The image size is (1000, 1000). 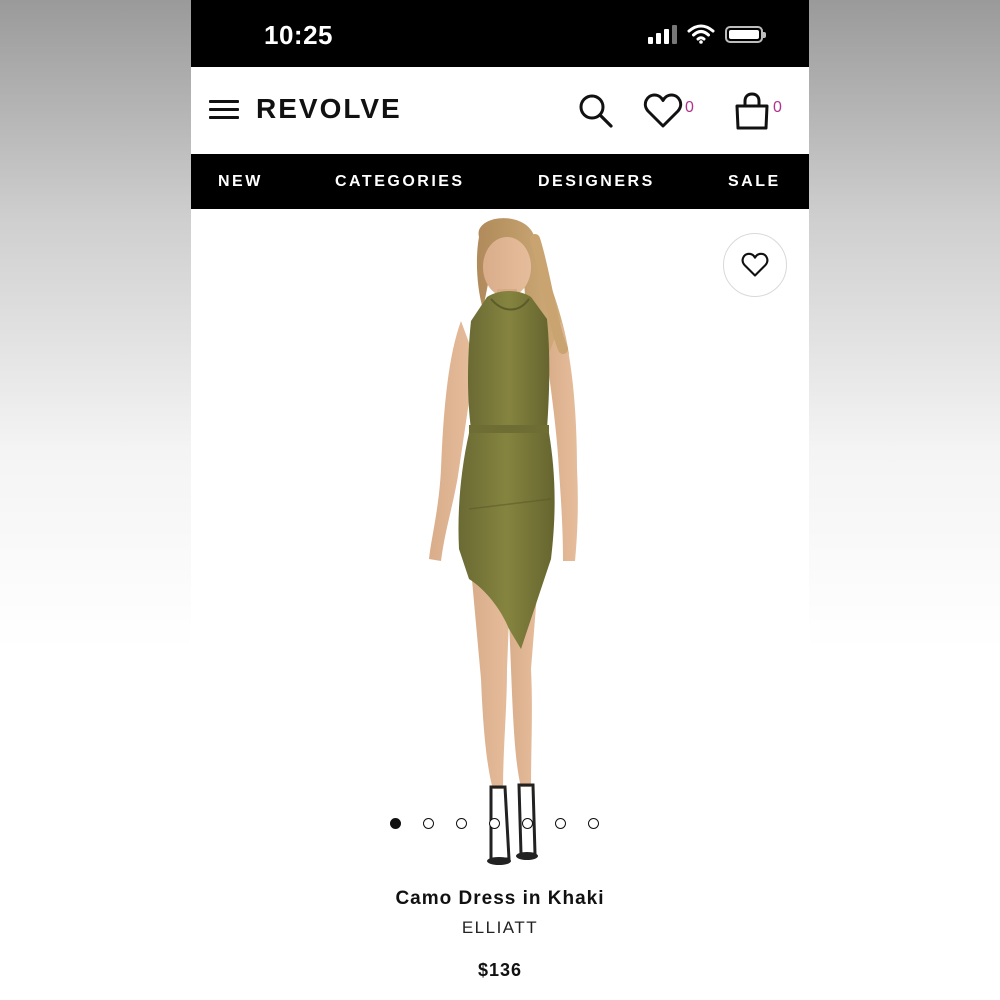 What do you see at coordinates (500, 110) in the screenshot?
I see `app-header: REVOLVE 0 0` at bounding box center [500, 110].